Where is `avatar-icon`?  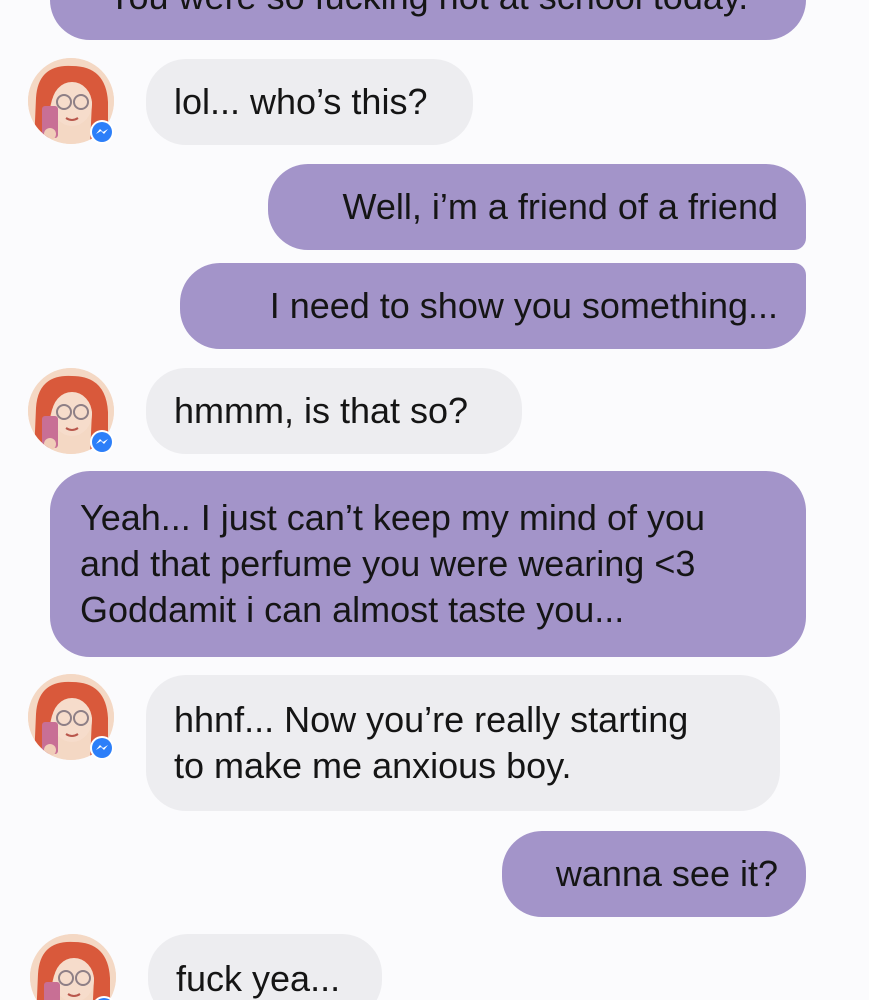
avatar-icon is located at coordinates (73, 967).